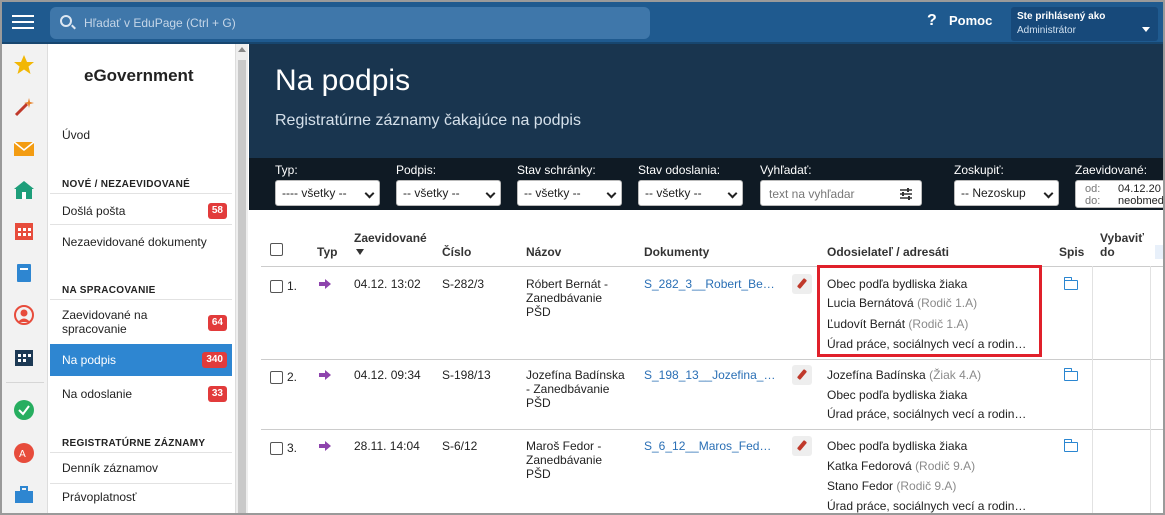 This screenshot has height=515, width=1165. Describe the element at coordinates (390, 238) in the screenshot. I see `column-header-zaevidovane: Zaevidované` at that location.